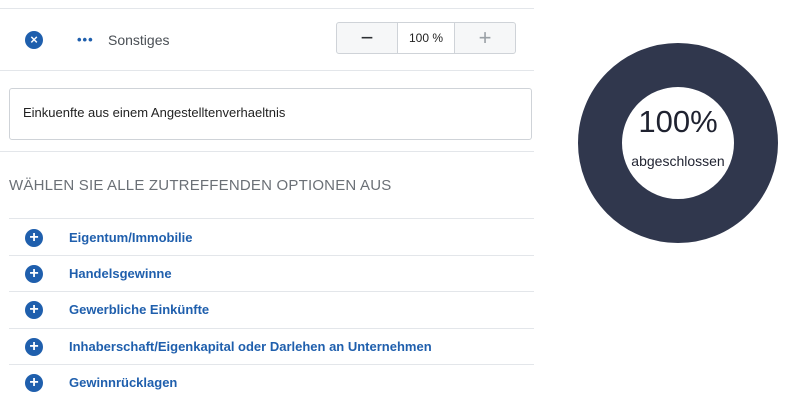 This screenshot has width=790, height=401. I want to click on percentage-input: 100 %, so click(426, 38).